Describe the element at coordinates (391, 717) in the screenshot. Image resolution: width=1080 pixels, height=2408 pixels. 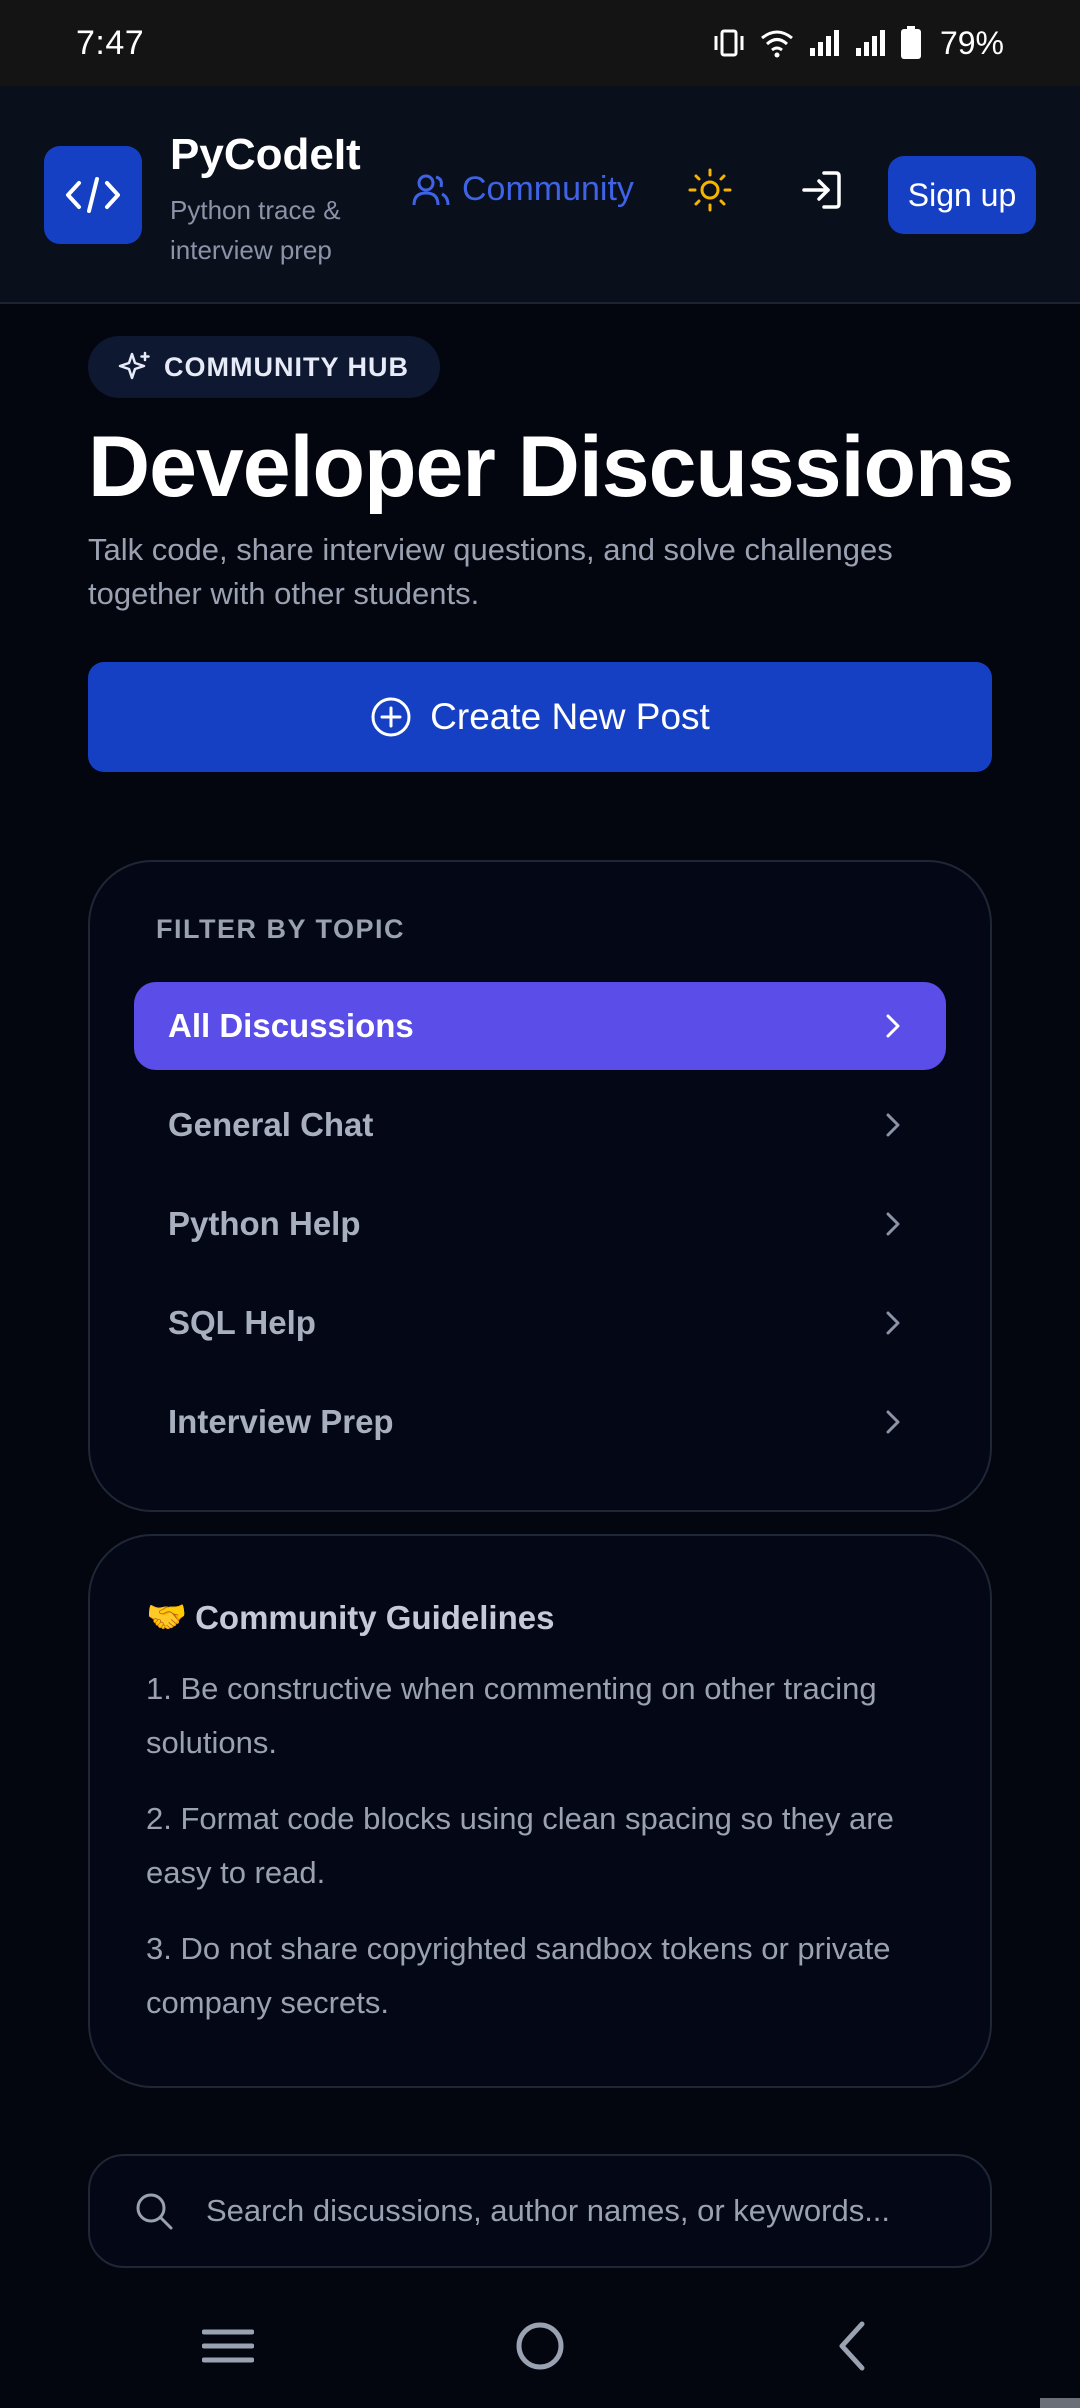
I see `plus-circle-icon` at that location.